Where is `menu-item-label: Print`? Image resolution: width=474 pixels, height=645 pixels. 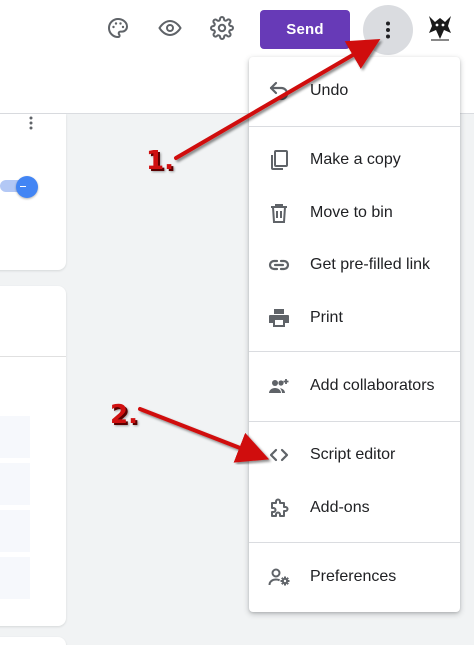
menu-item-label: Print is located at coordinates (326, 317).